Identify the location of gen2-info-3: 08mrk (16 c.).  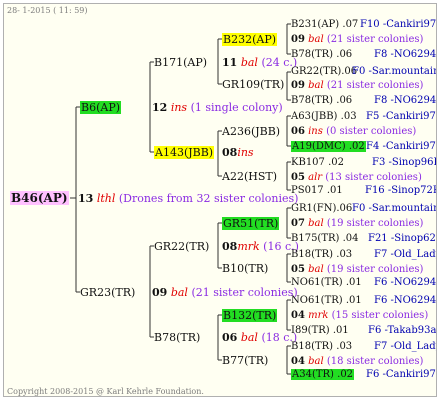
(260, 246).